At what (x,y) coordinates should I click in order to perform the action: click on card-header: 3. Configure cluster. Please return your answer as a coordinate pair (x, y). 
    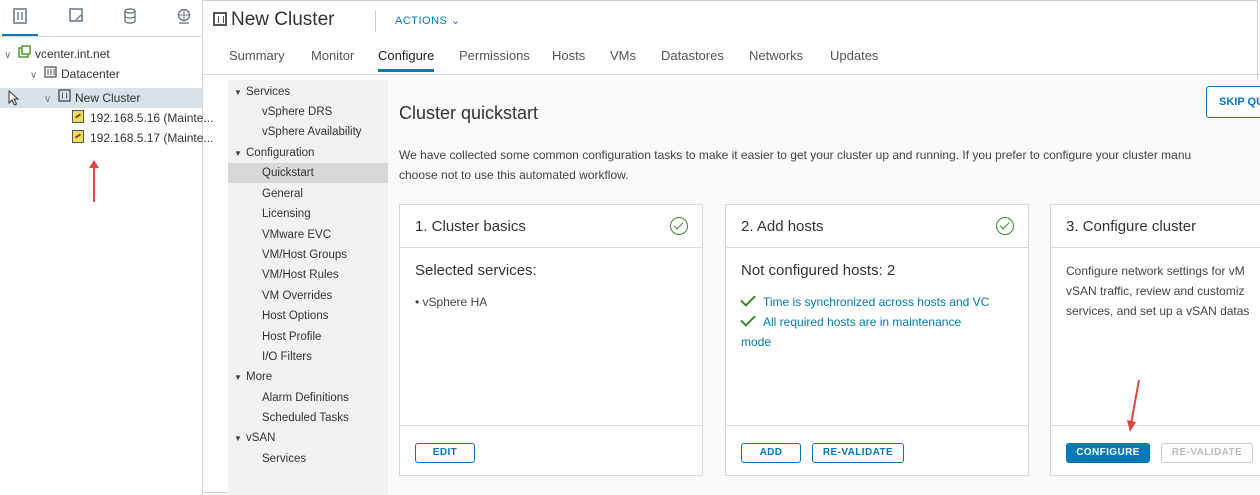
    Looking at the image, I should click on (1155, 226).